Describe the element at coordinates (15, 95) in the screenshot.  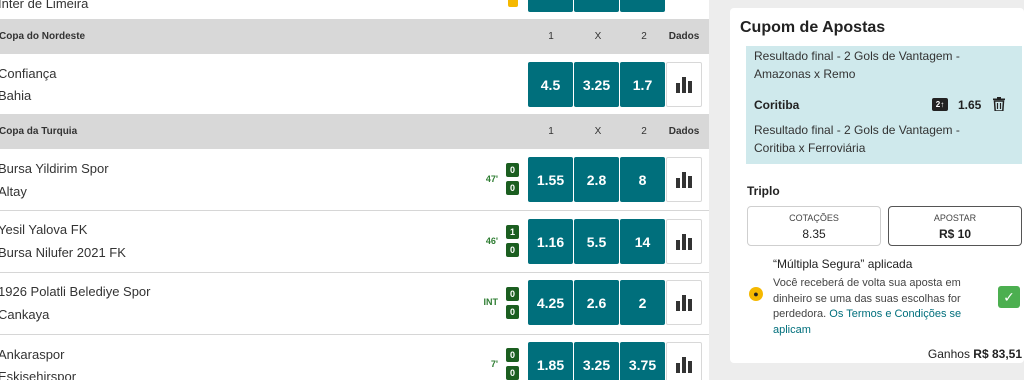
I see `away-team: Bahia` at that location.